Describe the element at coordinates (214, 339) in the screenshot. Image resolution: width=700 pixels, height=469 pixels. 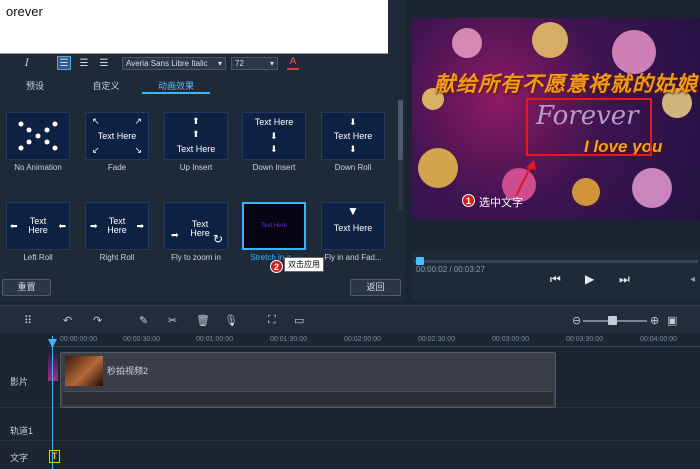
I see `ruler-tick-label: 00:01:00:00` at that location.